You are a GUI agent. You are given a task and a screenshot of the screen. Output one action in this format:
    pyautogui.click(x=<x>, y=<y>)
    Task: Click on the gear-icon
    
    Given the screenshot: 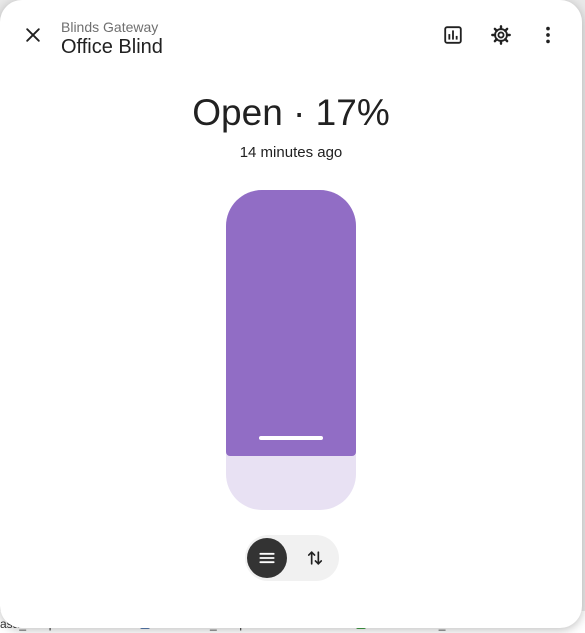 What is the action you would take?
    pyautogui.click(x=501, y=35)
    